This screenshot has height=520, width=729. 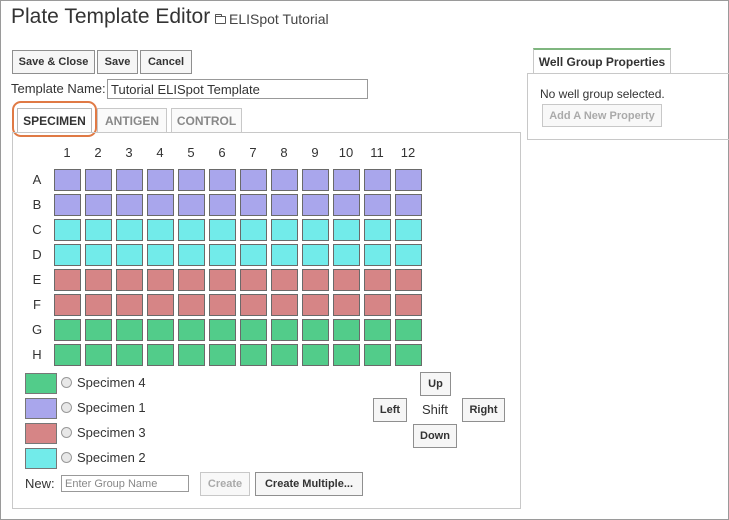 What do you see at coordinates (37, 355) in the screenshot?
I see `row-header: H` at bounding box center [37, 355].